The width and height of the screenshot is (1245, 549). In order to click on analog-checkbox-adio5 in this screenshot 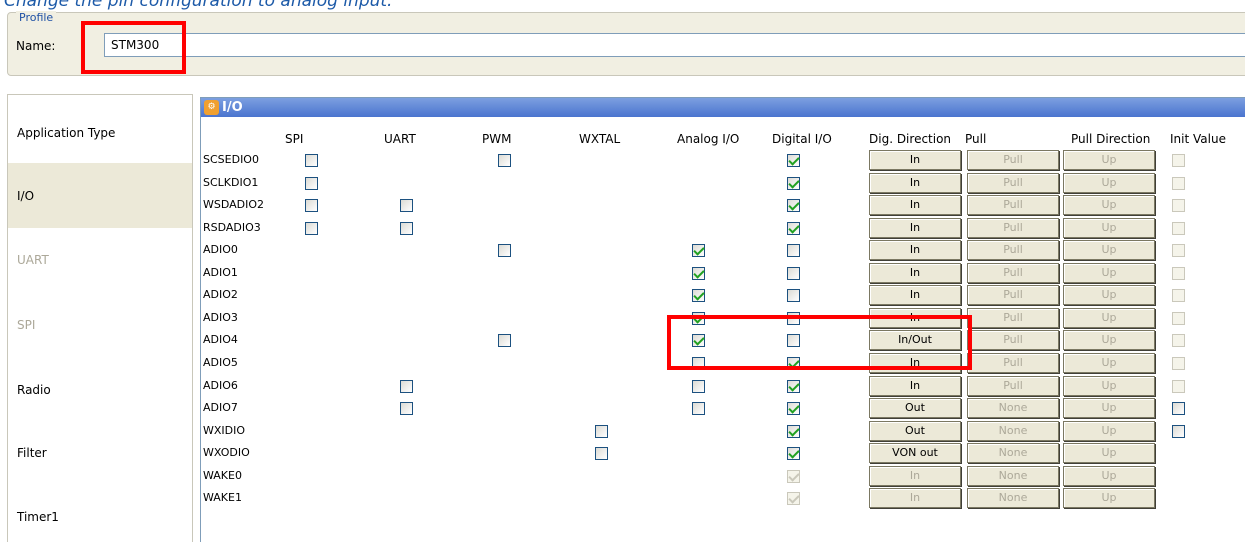, I will do `click(698, 363)`.